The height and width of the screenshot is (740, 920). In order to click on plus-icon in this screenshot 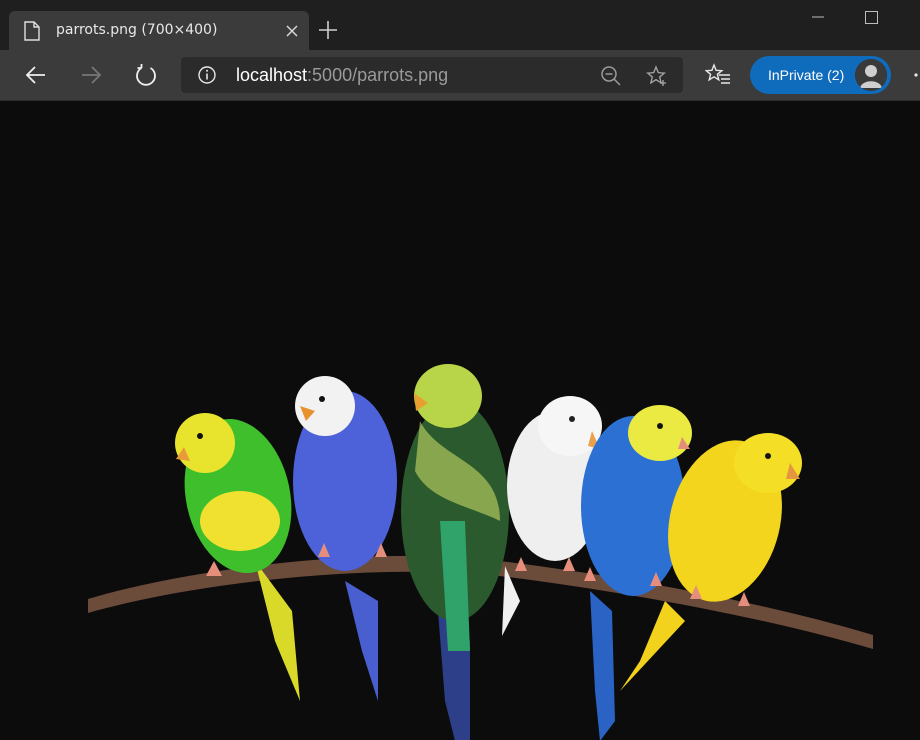, I will do `click(328, 30)`.